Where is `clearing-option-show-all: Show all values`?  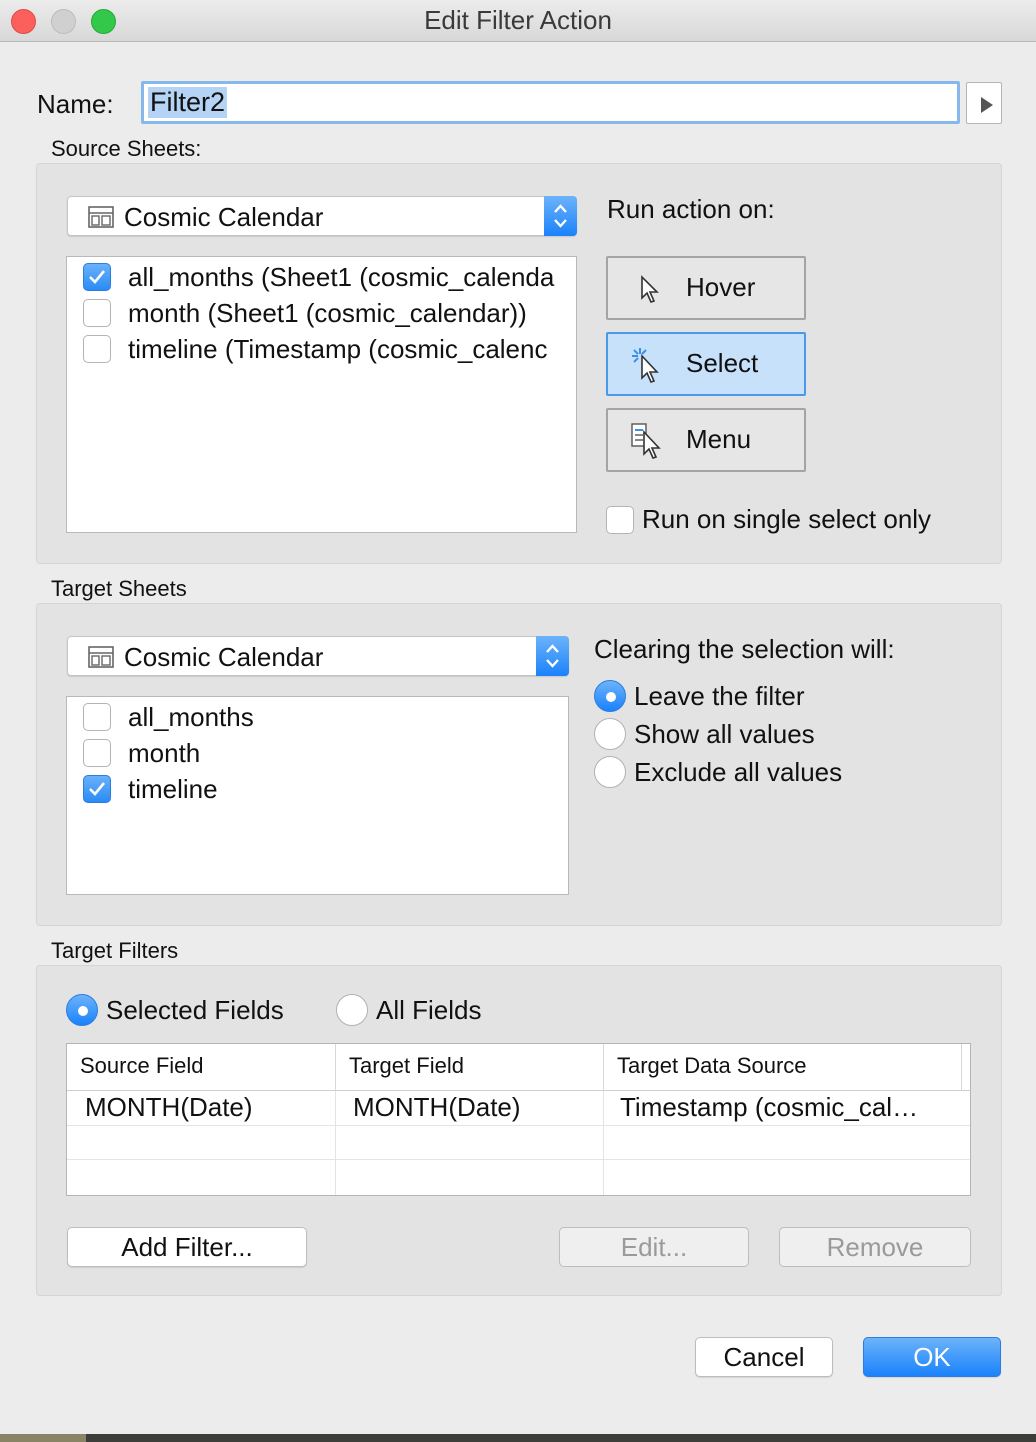 clearing-option-show-all: Show all values is located at coordinates (718, 734).